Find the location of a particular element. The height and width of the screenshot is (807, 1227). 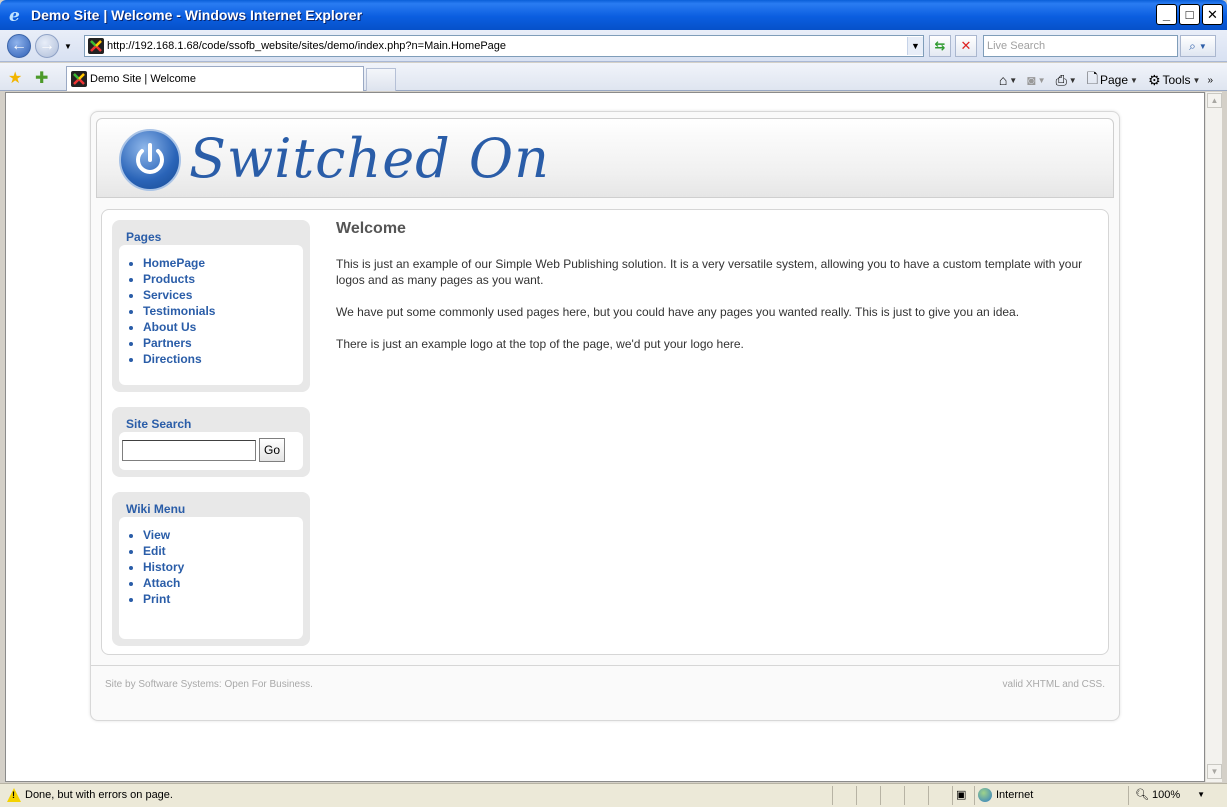

security-zone: Internet is located at coordinates (1005, 795).